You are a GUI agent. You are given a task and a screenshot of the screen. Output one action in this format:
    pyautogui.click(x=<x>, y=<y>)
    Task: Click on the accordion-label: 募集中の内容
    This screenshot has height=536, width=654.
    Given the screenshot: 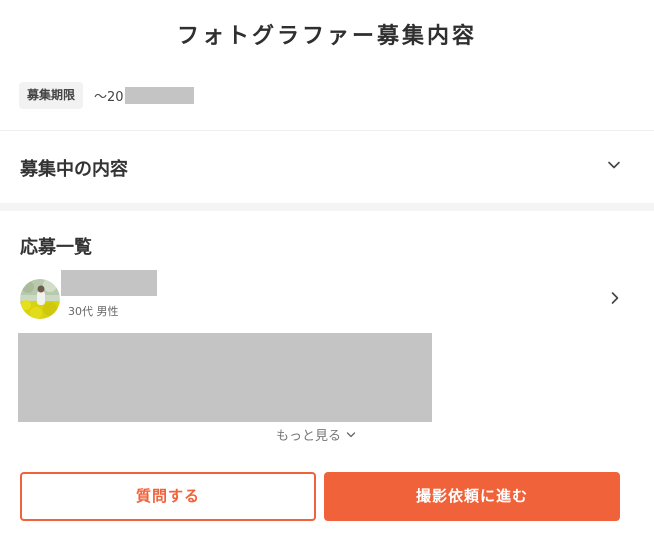 What is the action you would take?
    pyautogui.click(x=74, y=169)
    